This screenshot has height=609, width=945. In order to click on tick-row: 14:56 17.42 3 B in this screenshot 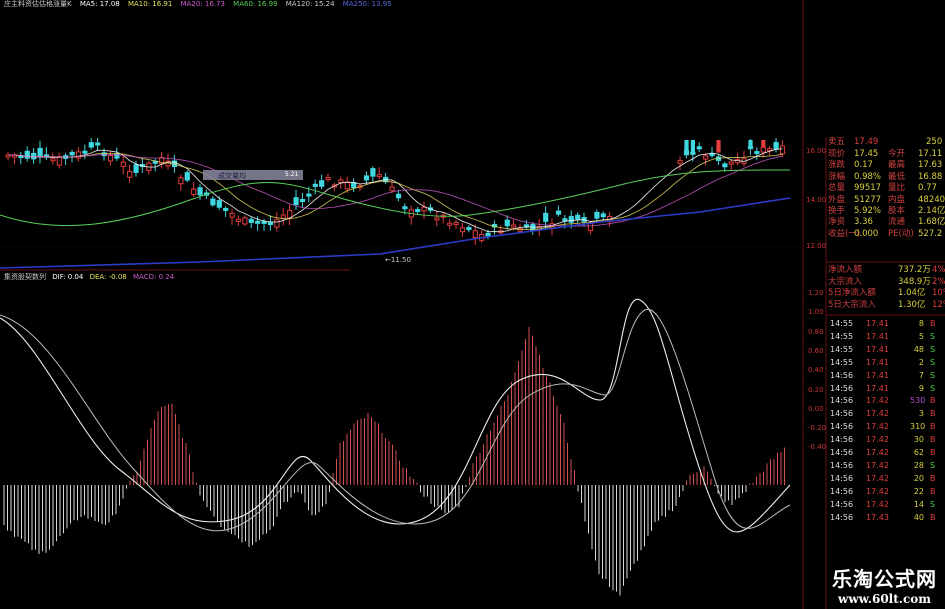, I will do `click(885, 414)`.